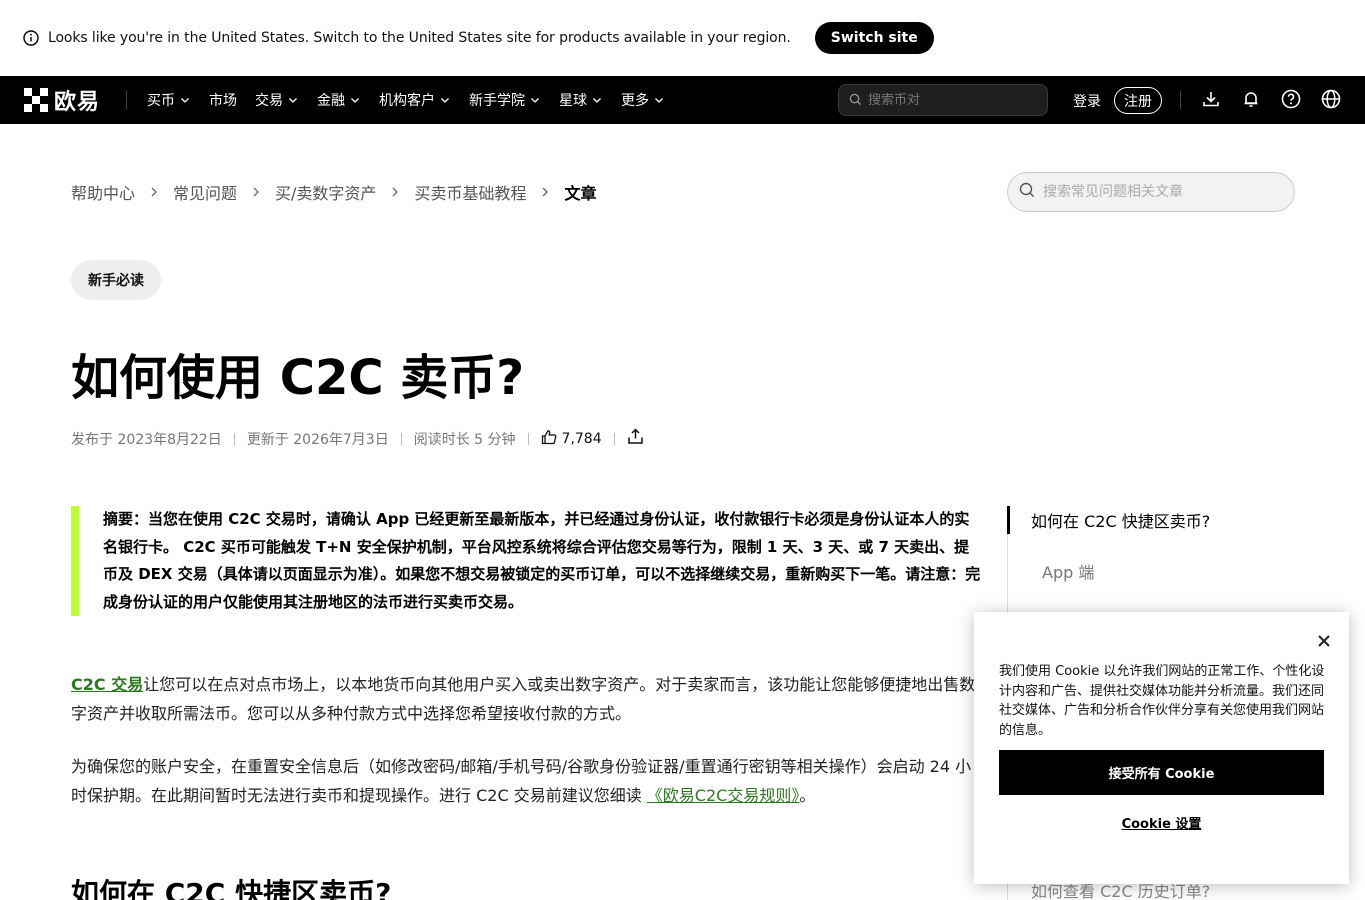  What do you see at coordinates (1163, 192) in the screenshot?
I see `help-search-input` at bounding box center [1163, 192].